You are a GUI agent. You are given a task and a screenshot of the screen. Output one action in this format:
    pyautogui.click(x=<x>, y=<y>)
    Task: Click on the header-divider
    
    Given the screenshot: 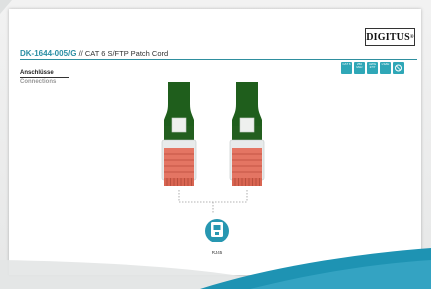 What is the action you would take?
    pyautogui.click(x=218, y=59)
    